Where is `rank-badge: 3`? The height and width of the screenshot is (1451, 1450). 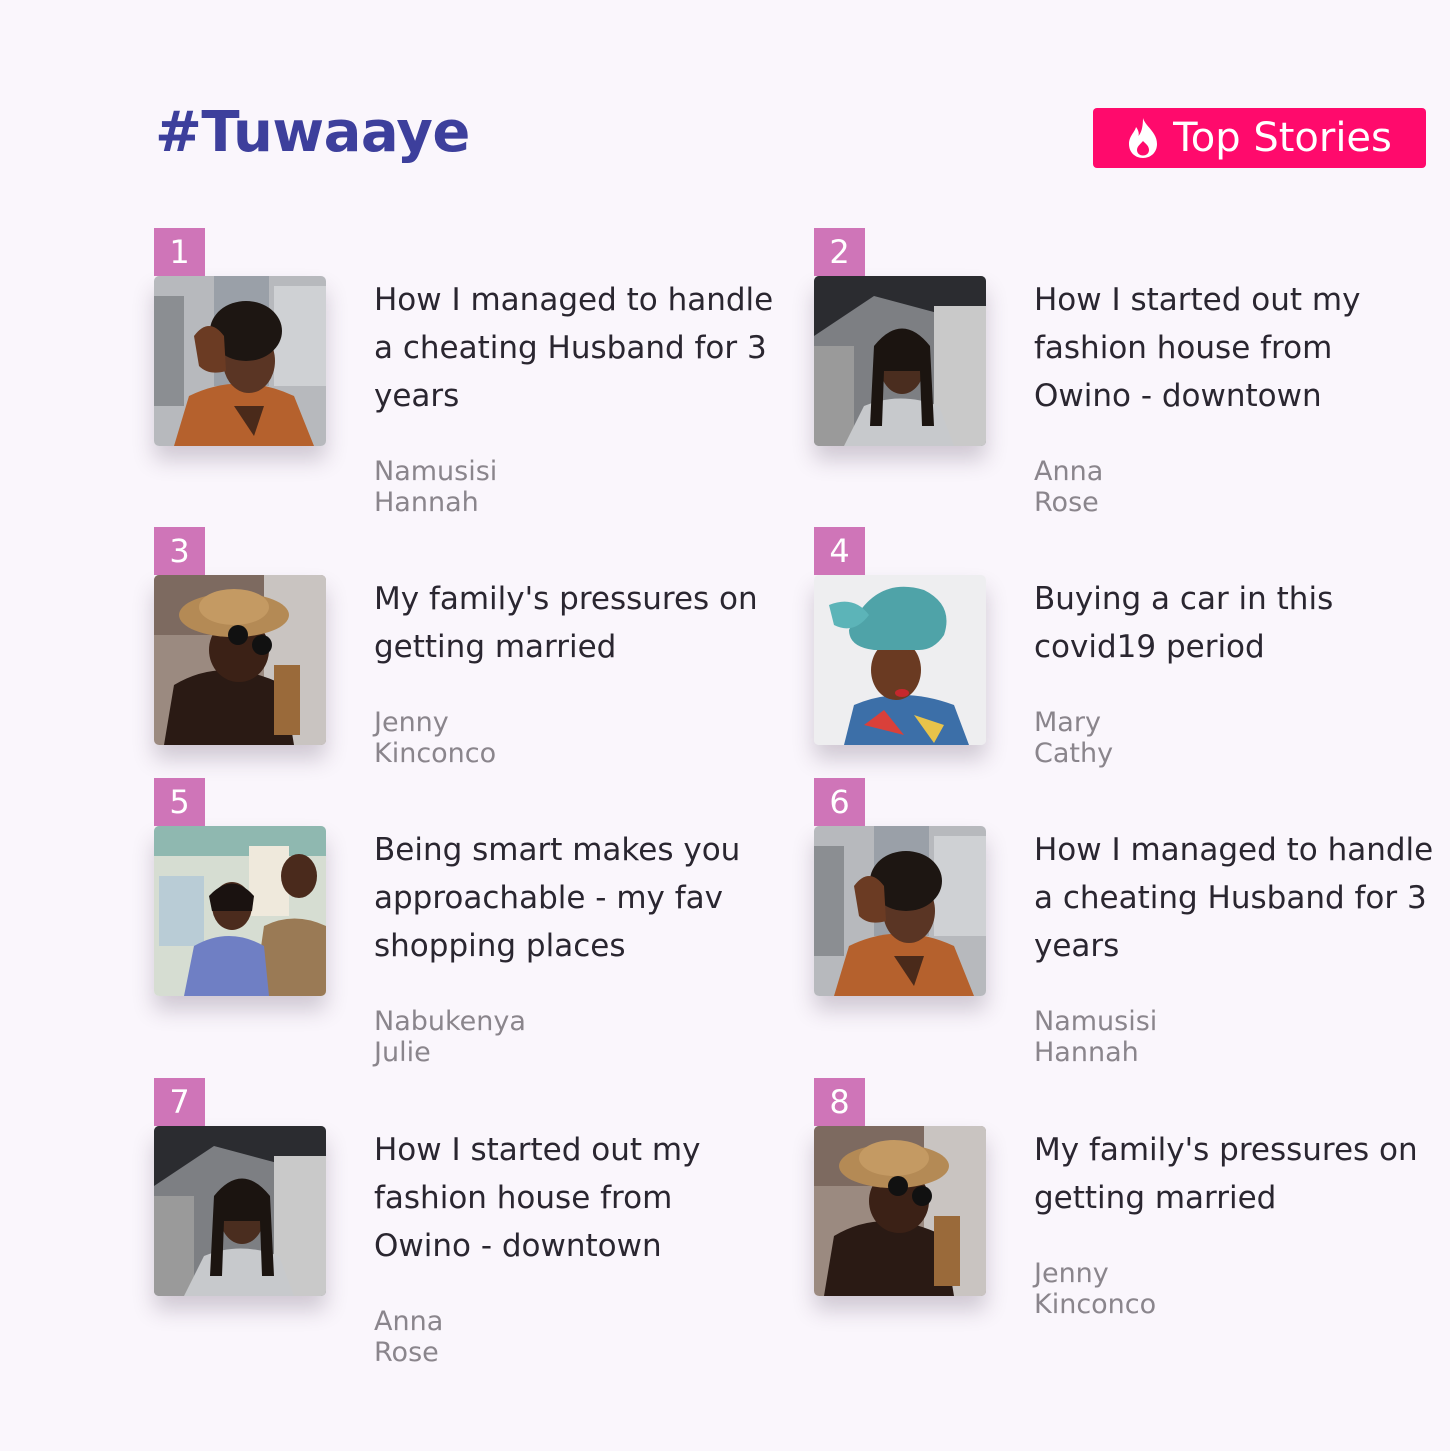 rank-badge: 3 is located at coordinates (179, 551).